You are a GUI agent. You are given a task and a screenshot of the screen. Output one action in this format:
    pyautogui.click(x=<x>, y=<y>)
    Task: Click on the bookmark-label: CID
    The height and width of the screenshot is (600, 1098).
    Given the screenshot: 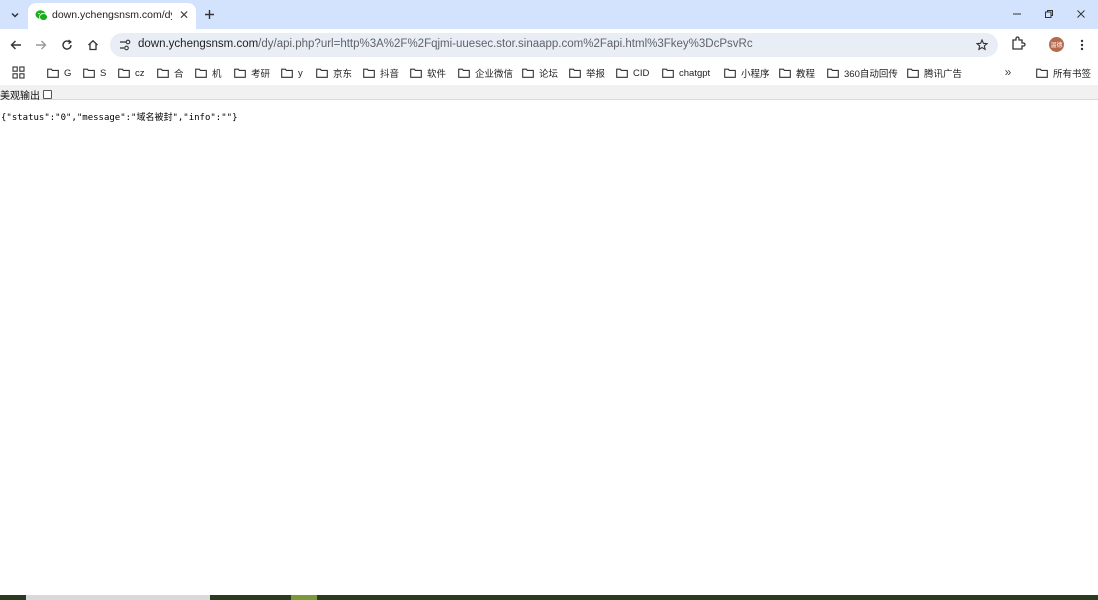 What is the action you would take?
    pyautogui.click(x=641, y=73)
    